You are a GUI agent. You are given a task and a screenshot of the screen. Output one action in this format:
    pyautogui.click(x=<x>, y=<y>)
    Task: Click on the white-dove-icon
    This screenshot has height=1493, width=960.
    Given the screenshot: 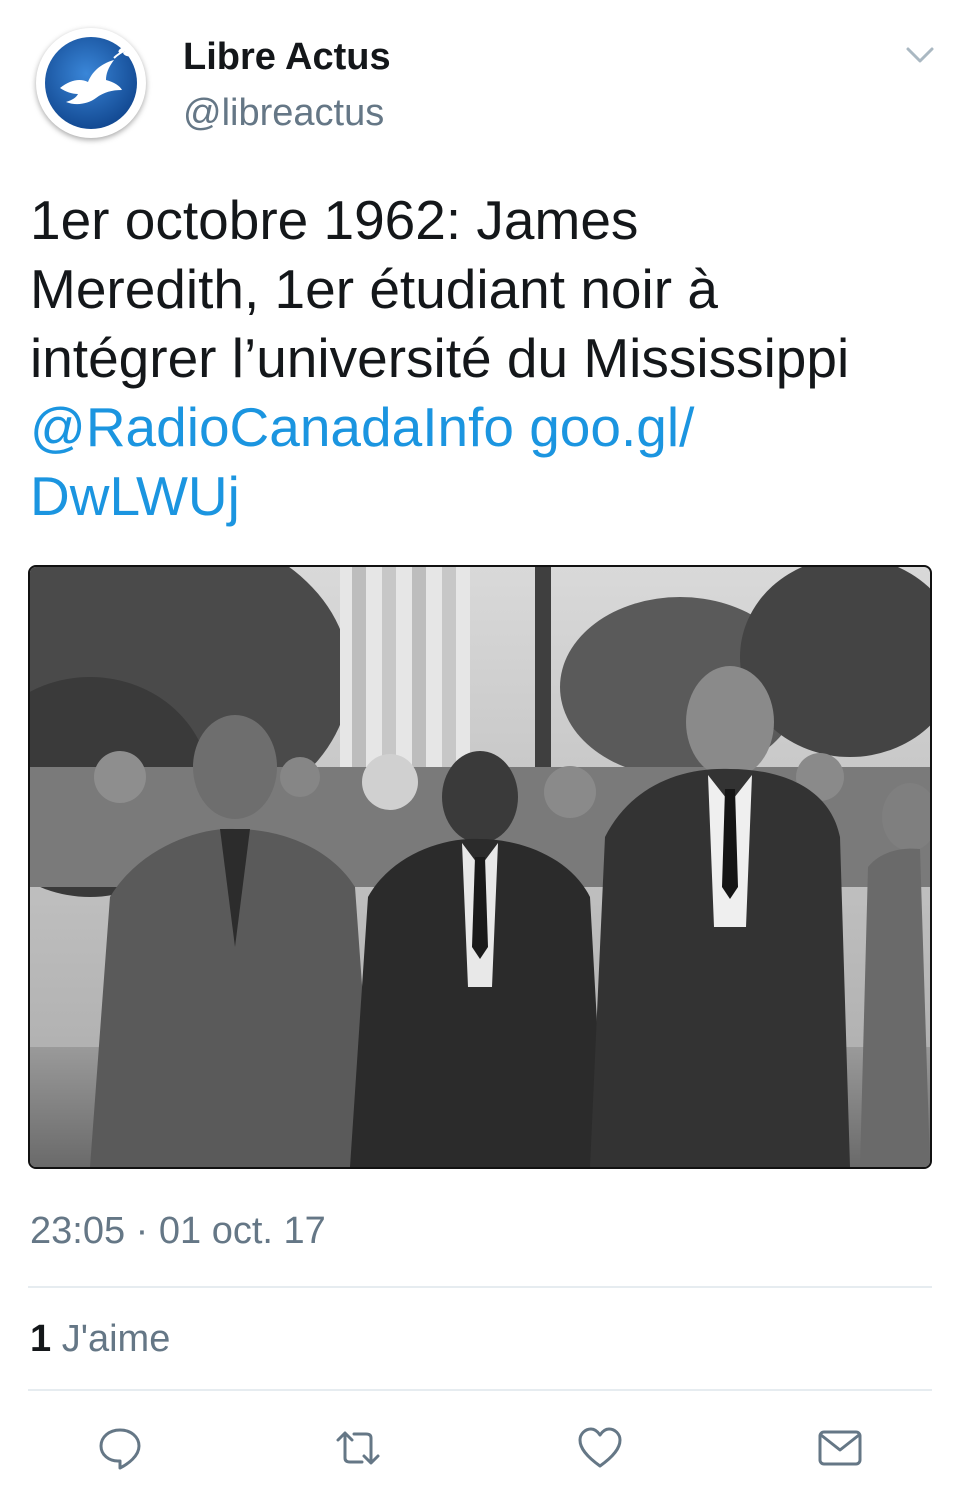 What is the action you would take?
    pyautogui.click(x=91, y=83)
    